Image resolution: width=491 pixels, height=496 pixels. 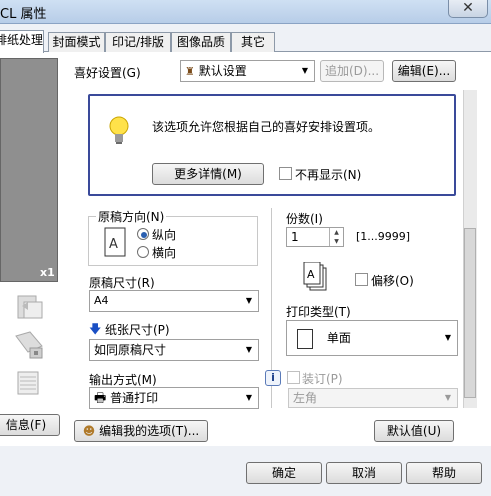 What do you see at coordinates (130, 350) in the screenshot?
I see `paper-size-value: 如同原稿尺寸` at bounding box center [130, 350].